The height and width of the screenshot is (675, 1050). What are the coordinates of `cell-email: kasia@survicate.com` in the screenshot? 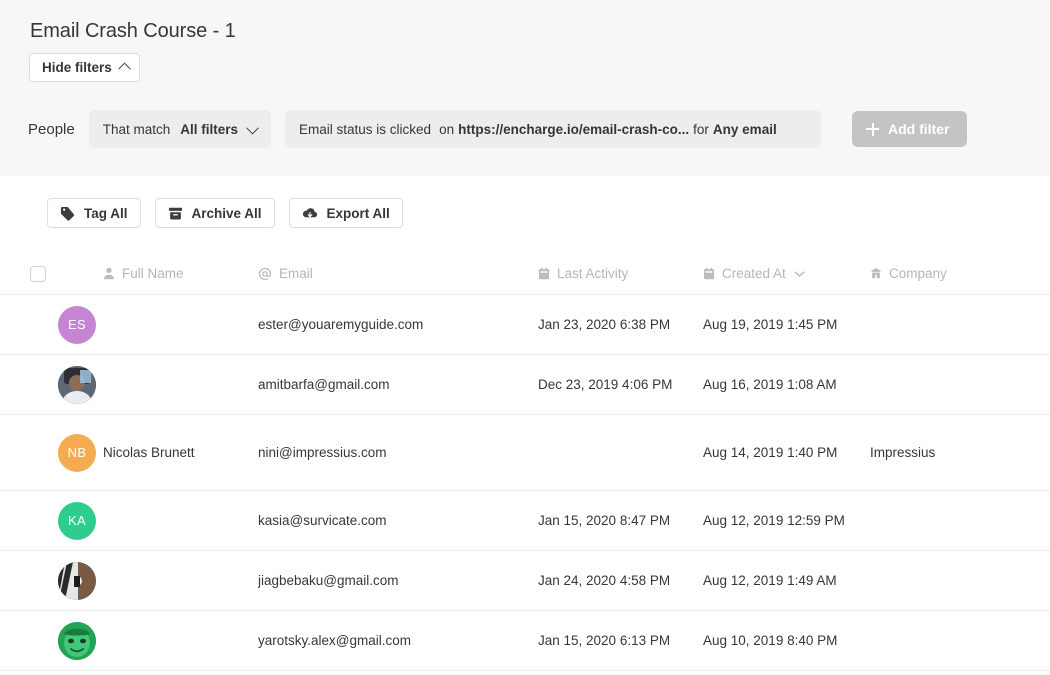 It's located at (322, 520).